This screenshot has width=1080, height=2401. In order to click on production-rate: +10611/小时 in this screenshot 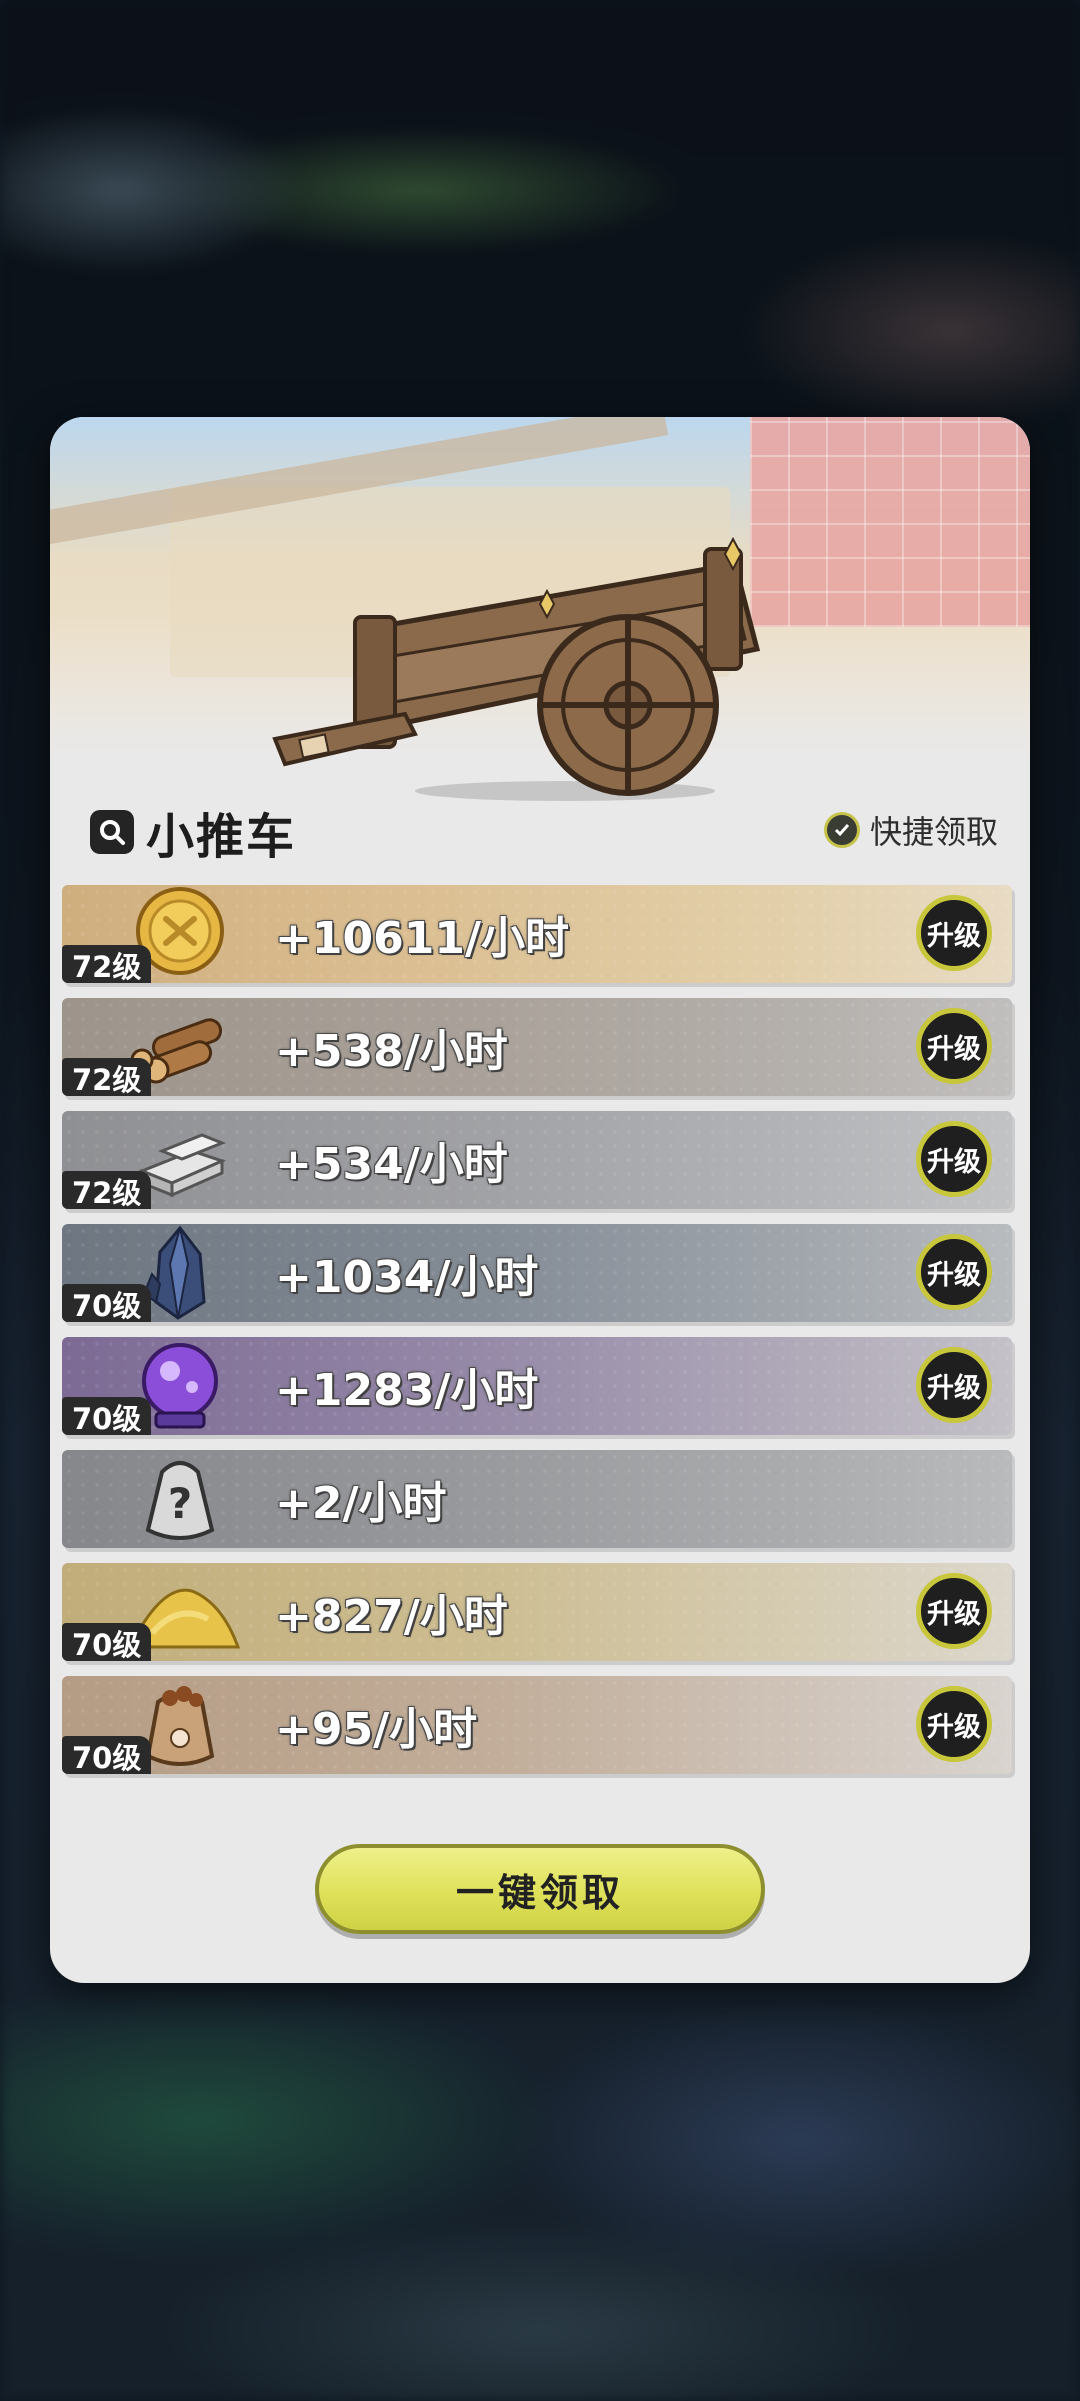, I will do `click(422, 938)`.